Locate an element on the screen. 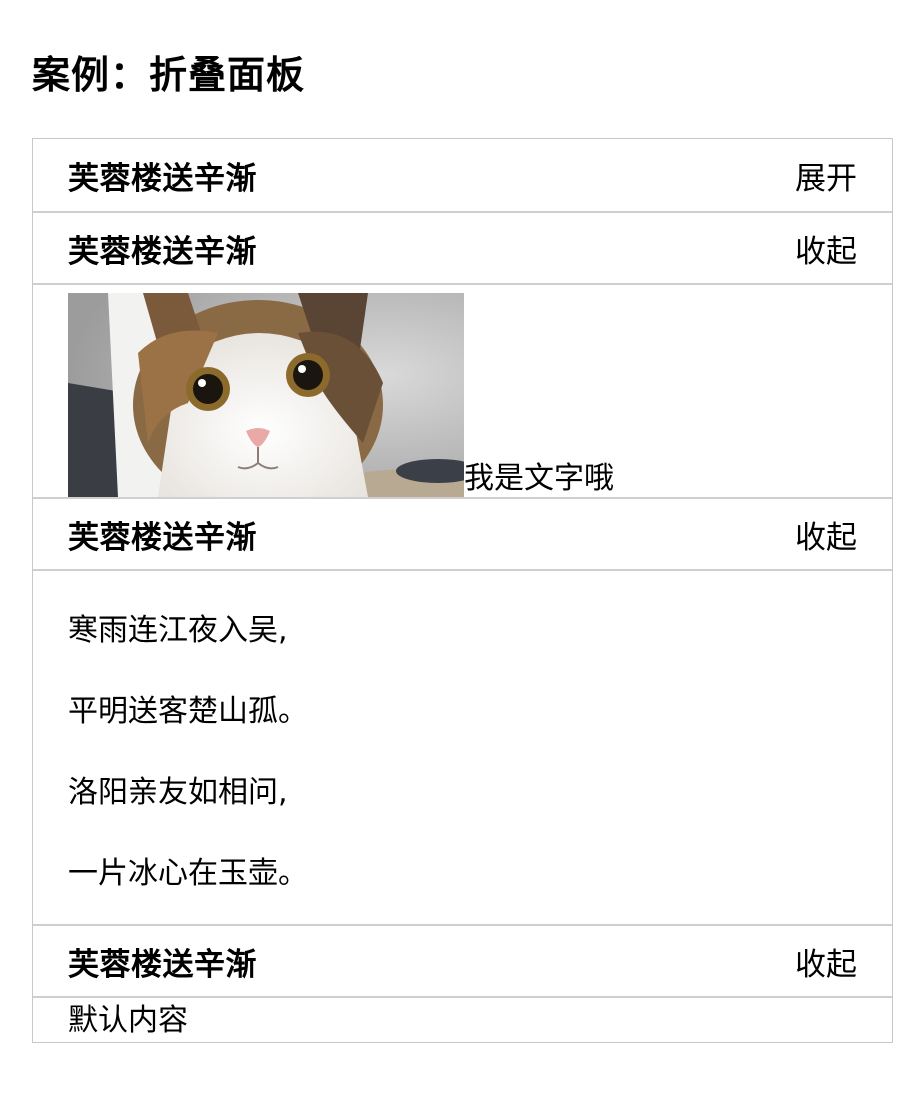  image-caption: 我是文字哦 is located at coordinates (539, 478).